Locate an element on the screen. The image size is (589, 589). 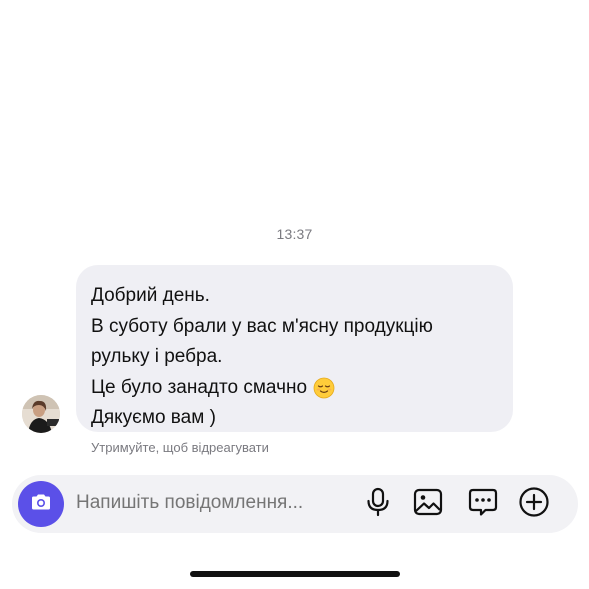
message-line-with-emoji: Це було занадто смачно is located at coordinates (295, 388).